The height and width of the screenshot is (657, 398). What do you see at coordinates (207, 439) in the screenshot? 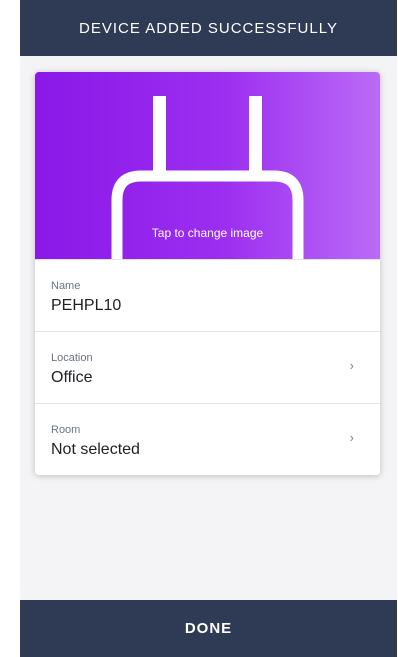
I see `room-field-row: Room Not selected ›` at bounding box center [207, 439].